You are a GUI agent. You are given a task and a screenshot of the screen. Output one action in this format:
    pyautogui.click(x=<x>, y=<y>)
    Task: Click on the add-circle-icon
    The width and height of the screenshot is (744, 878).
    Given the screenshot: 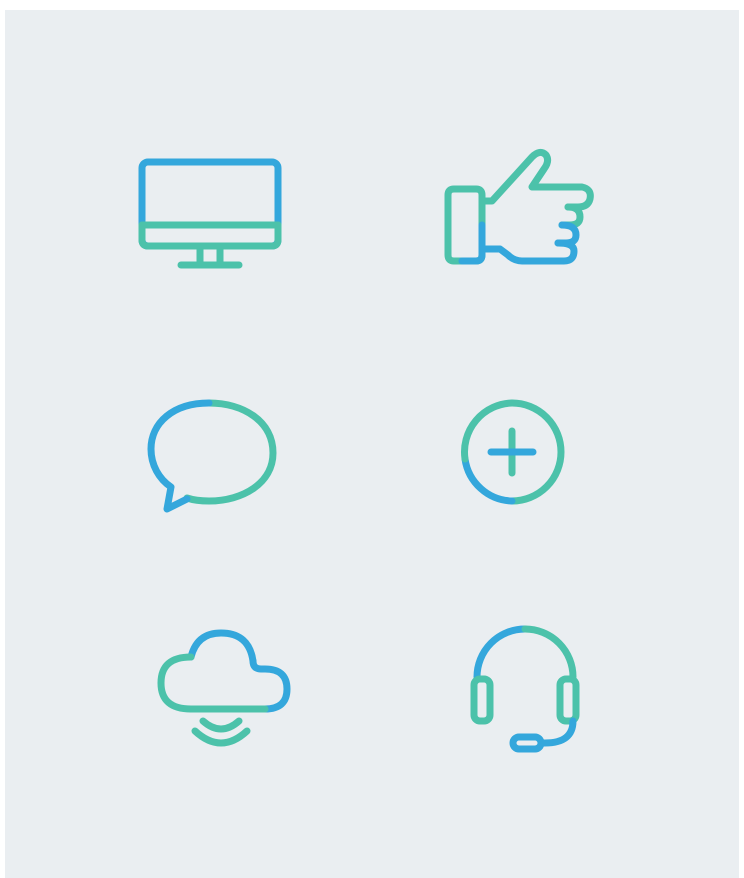 What is the action you would take?
    pyautogui.click(x=513, y=452)
    